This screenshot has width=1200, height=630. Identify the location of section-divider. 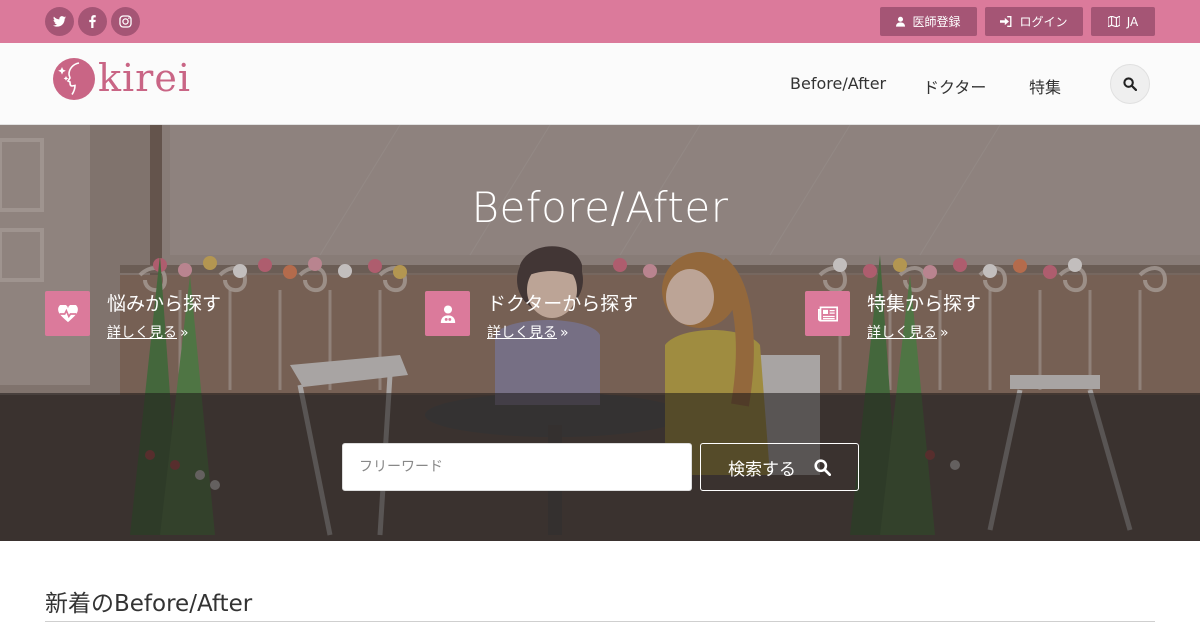
(600, 621).